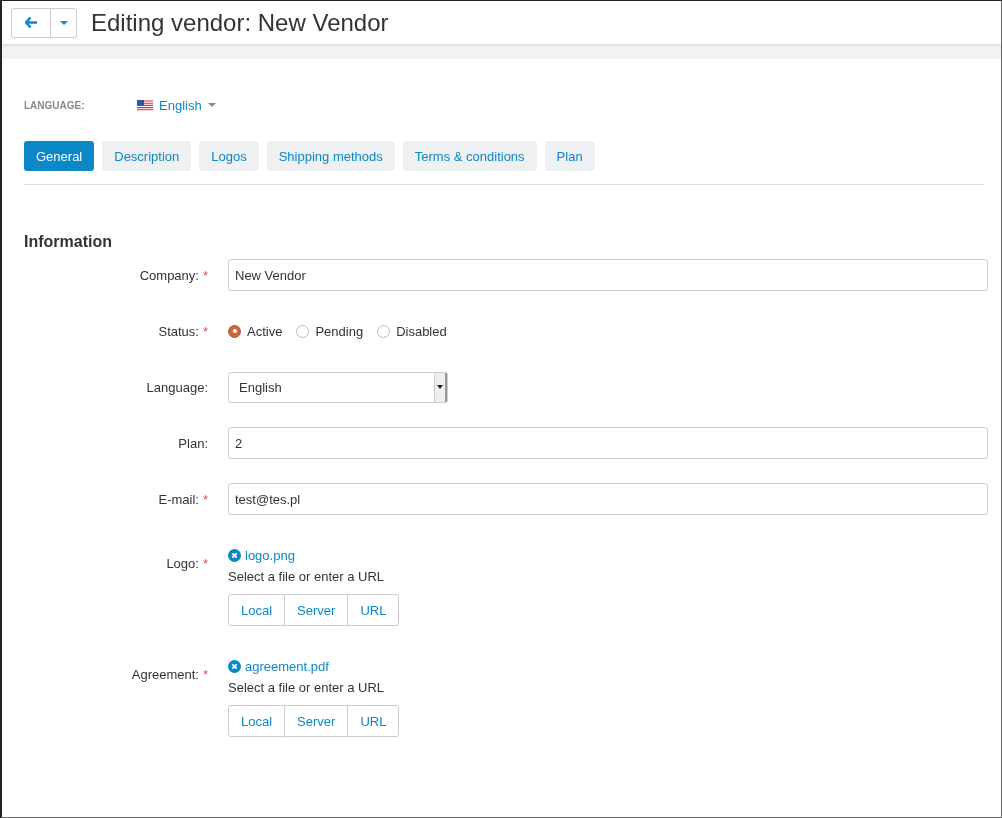  Describe the element at coordinates (193, 443) in the screenshot. I see `field-label: Plan:` at that location.